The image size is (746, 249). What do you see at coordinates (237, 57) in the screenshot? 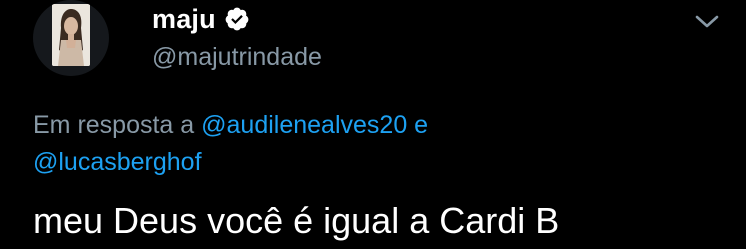
I see `author-handle: @majutrindade` at bounding box center [237, 57].